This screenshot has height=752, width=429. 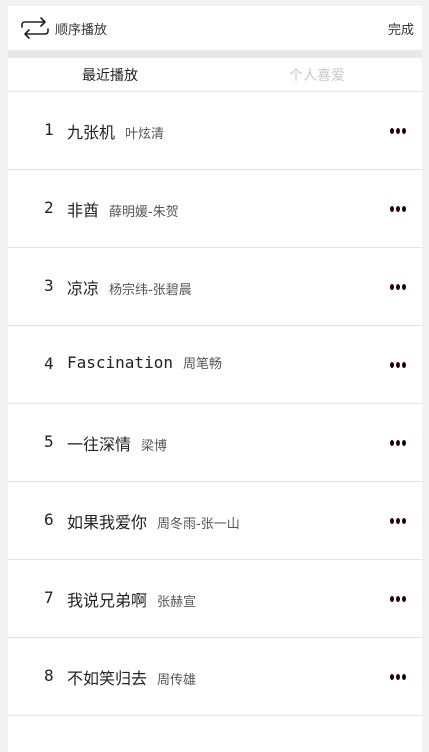 What do you see at coordinates (91, 132) in the screenshot?
I see `song-title: 九张机` at bounding box center [91, 132].